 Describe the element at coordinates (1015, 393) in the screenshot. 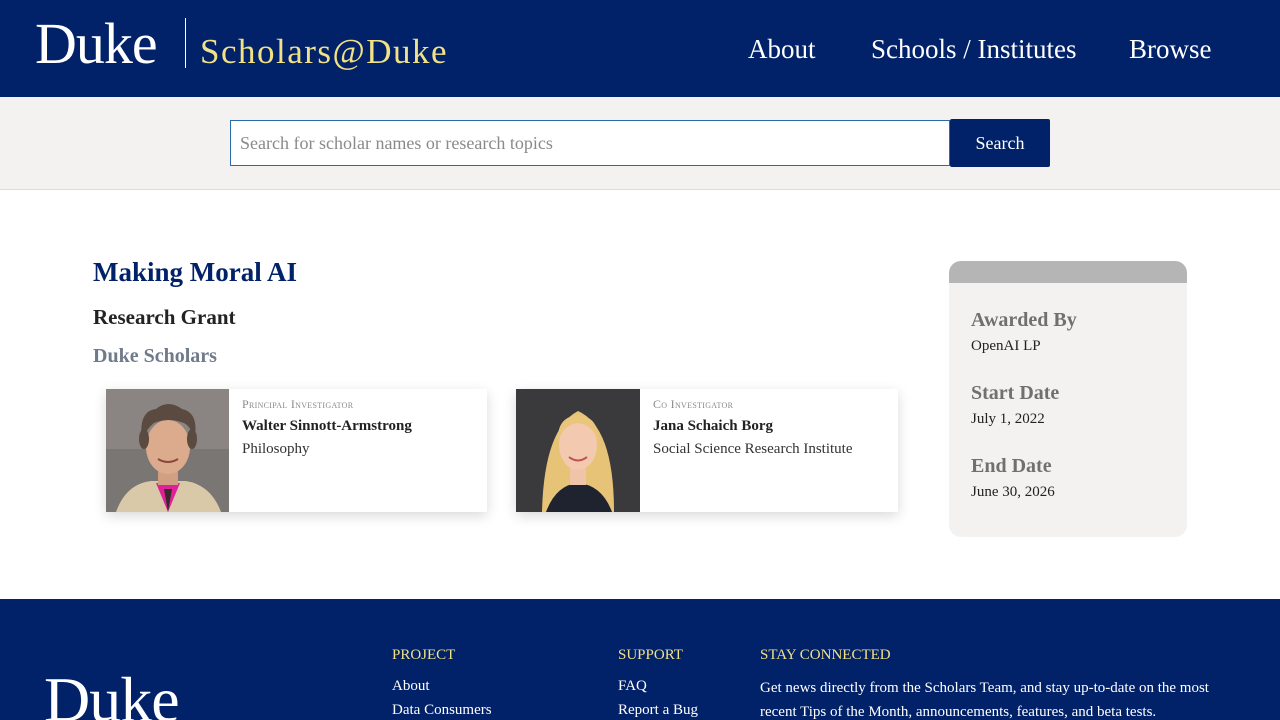

I see `start-date-label: Start Date` at that location.